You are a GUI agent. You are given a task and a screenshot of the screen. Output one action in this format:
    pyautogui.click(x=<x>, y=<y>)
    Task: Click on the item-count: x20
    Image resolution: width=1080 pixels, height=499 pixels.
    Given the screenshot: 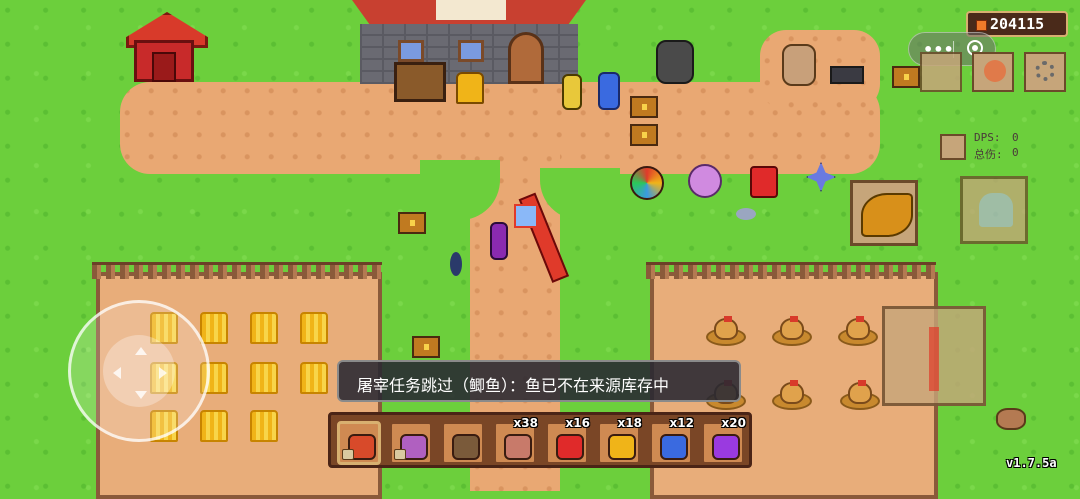 What is the action you would take?
    pyautogui.click(x=733, y=423)
    